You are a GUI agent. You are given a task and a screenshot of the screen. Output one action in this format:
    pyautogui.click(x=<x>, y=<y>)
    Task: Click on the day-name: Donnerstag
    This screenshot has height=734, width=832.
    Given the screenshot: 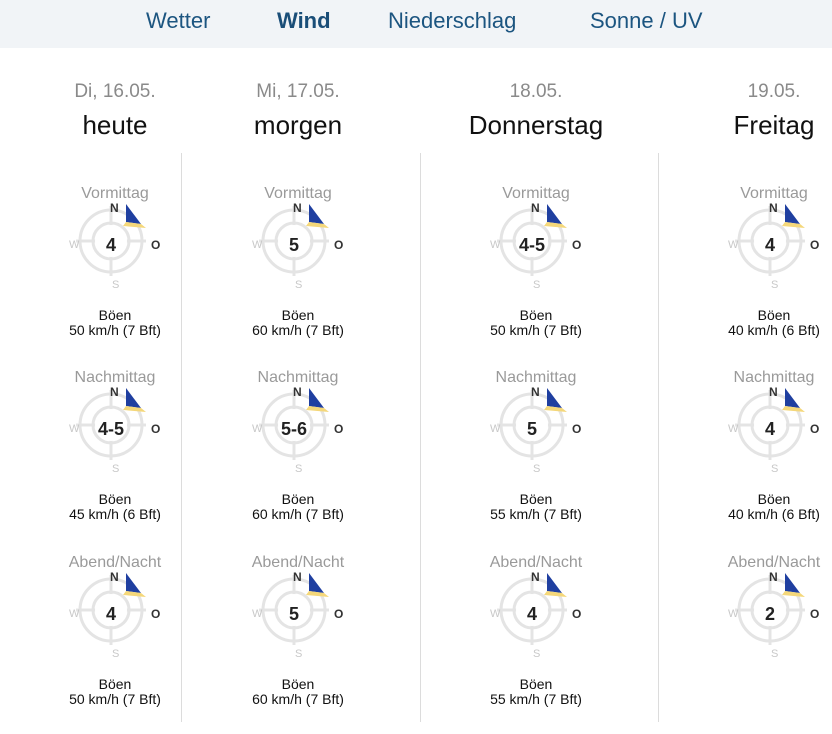 What is the action you would take?
    pyautogui.click(x=536, y=125)
    